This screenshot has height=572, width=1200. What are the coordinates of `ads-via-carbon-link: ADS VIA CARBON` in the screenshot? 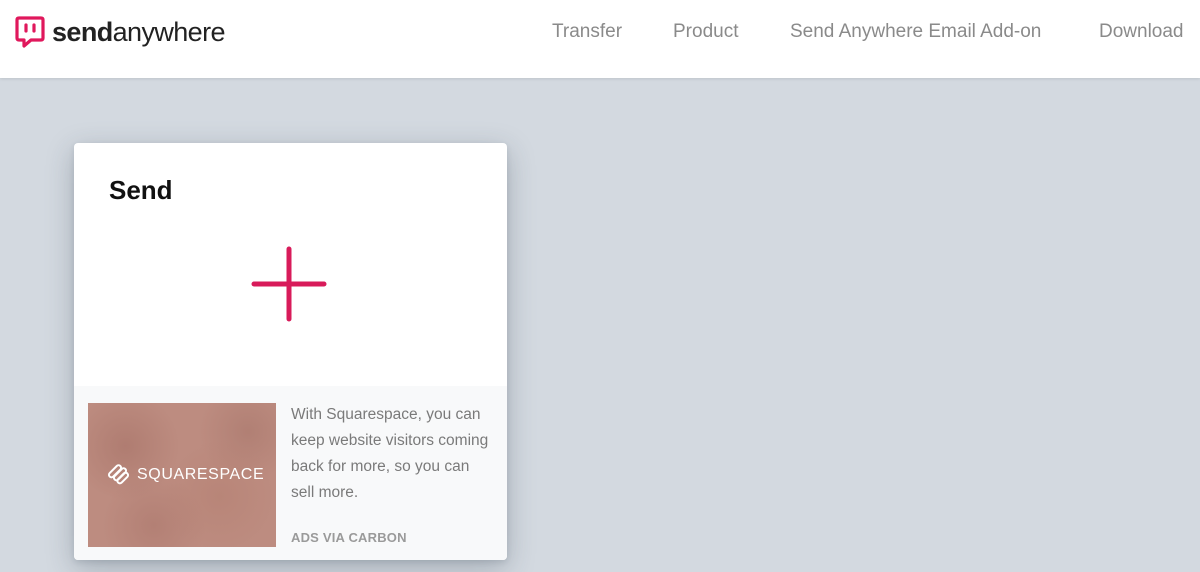 It's located at (349, 538).